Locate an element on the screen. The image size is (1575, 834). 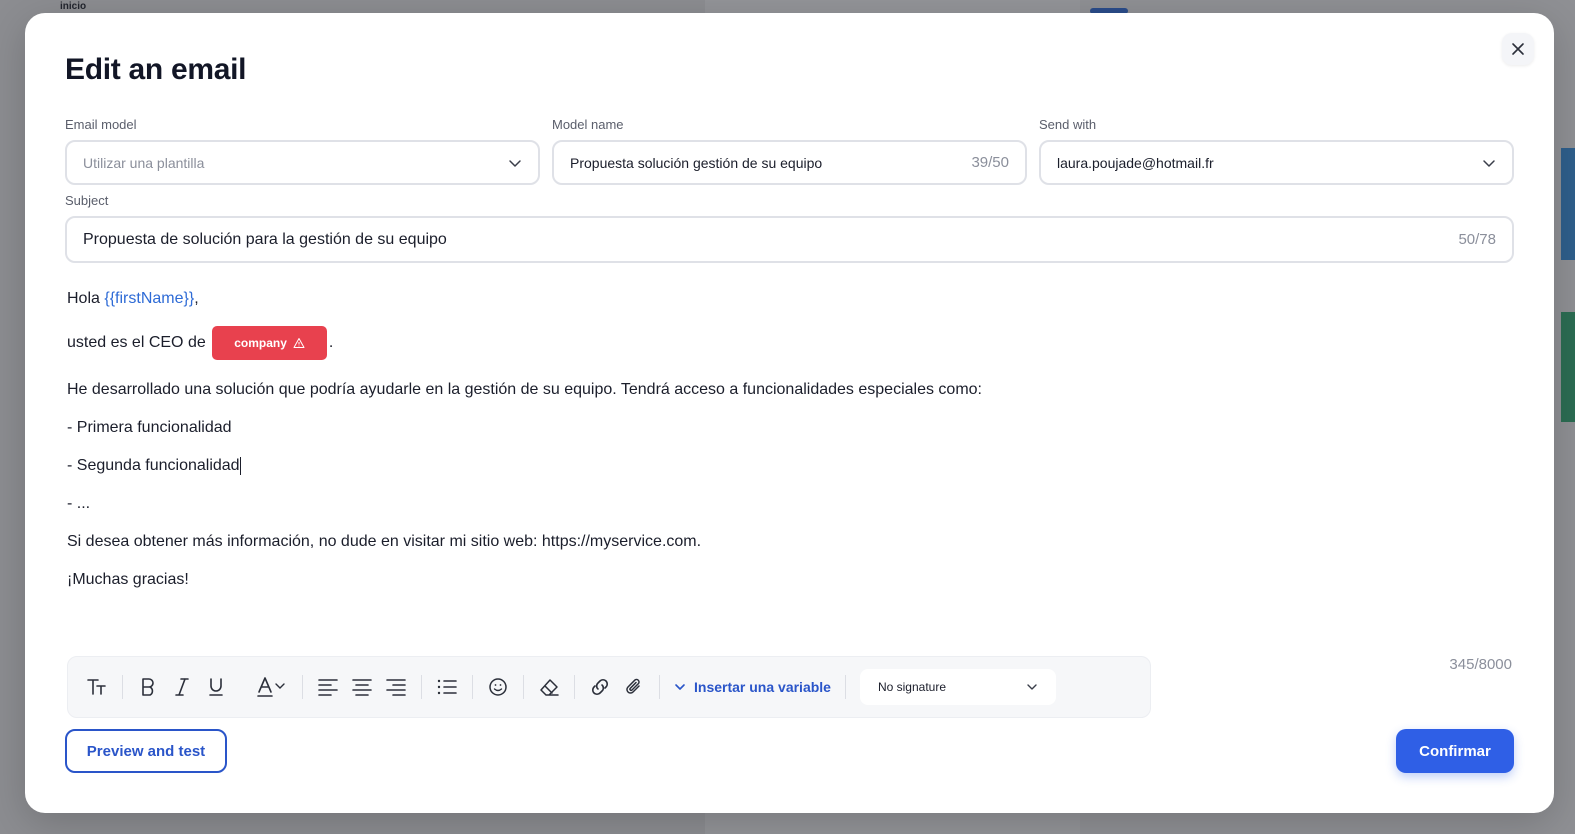
underline-icon is located at coordinates (216, 687).